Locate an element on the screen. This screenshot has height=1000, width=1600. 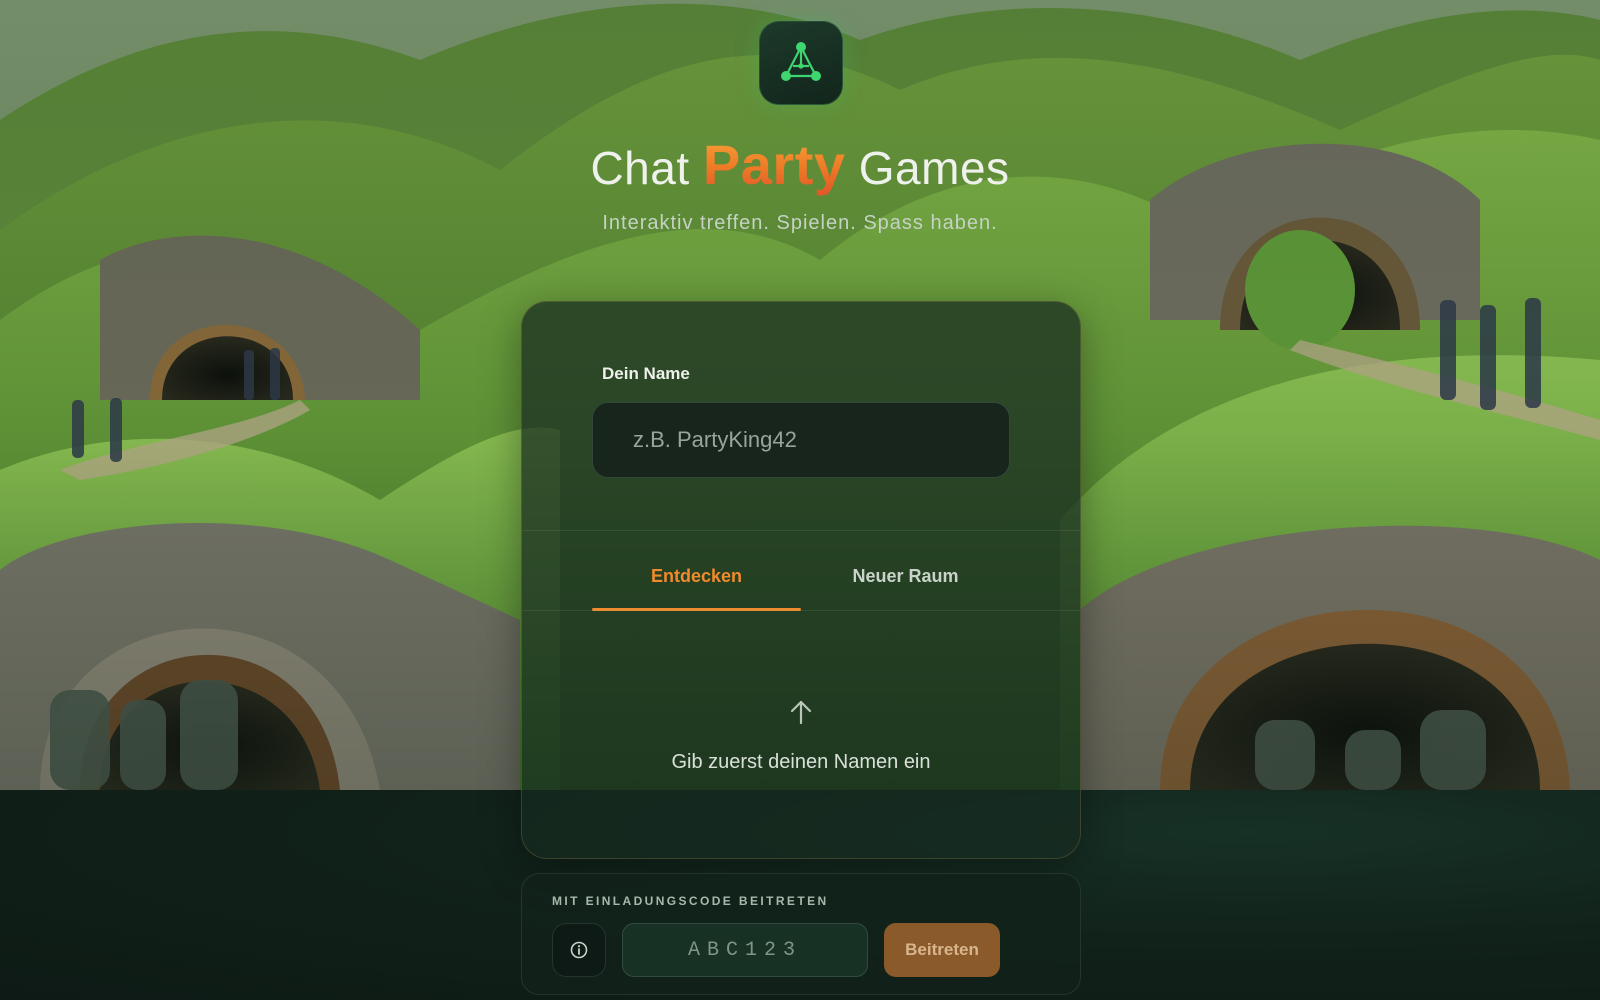
app-logo is located at coordinates (801, 63).